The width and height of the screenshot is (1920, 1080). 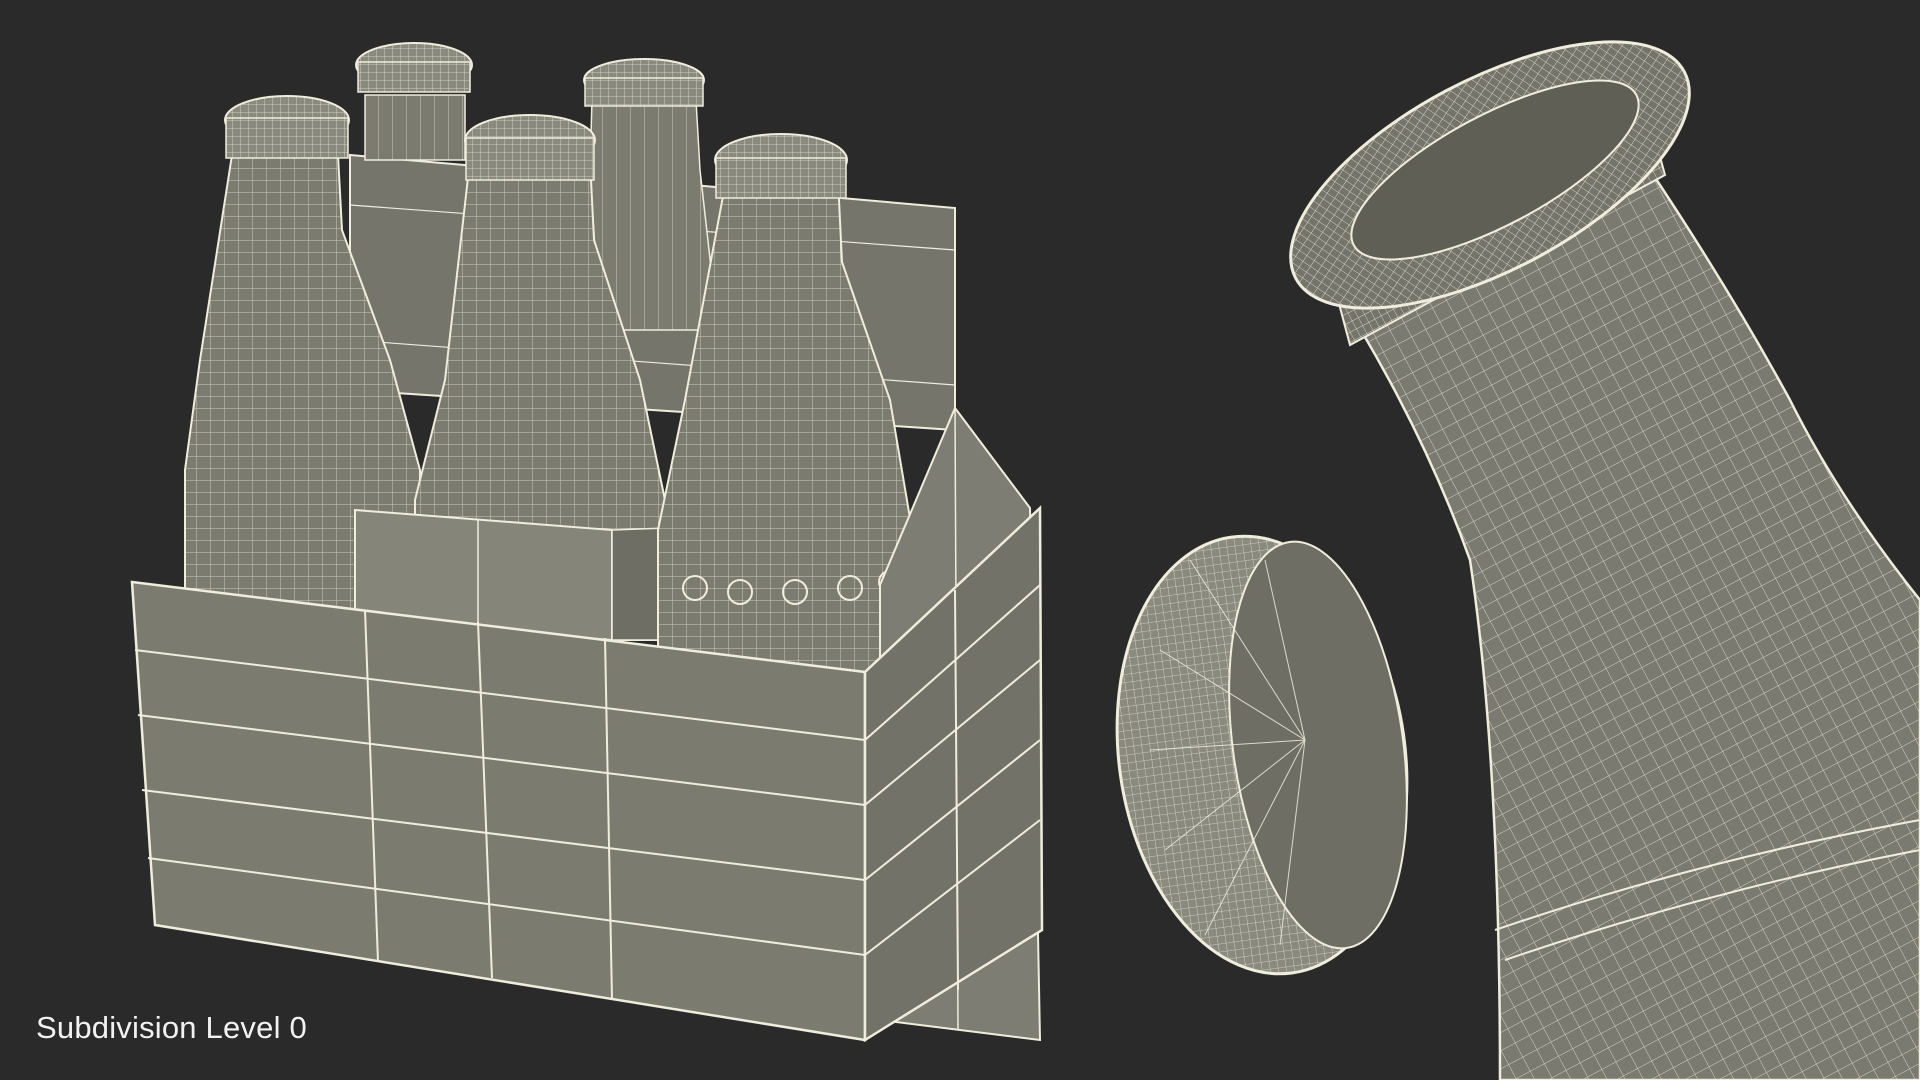 I want to click on bottle-cap, so click(x=1262, y=755).